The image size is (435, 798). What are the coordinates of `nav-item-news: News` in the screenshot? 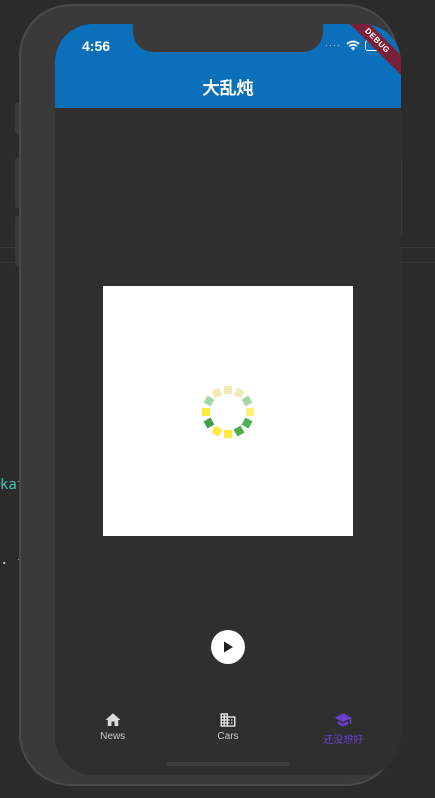 It's located at (112, 734).